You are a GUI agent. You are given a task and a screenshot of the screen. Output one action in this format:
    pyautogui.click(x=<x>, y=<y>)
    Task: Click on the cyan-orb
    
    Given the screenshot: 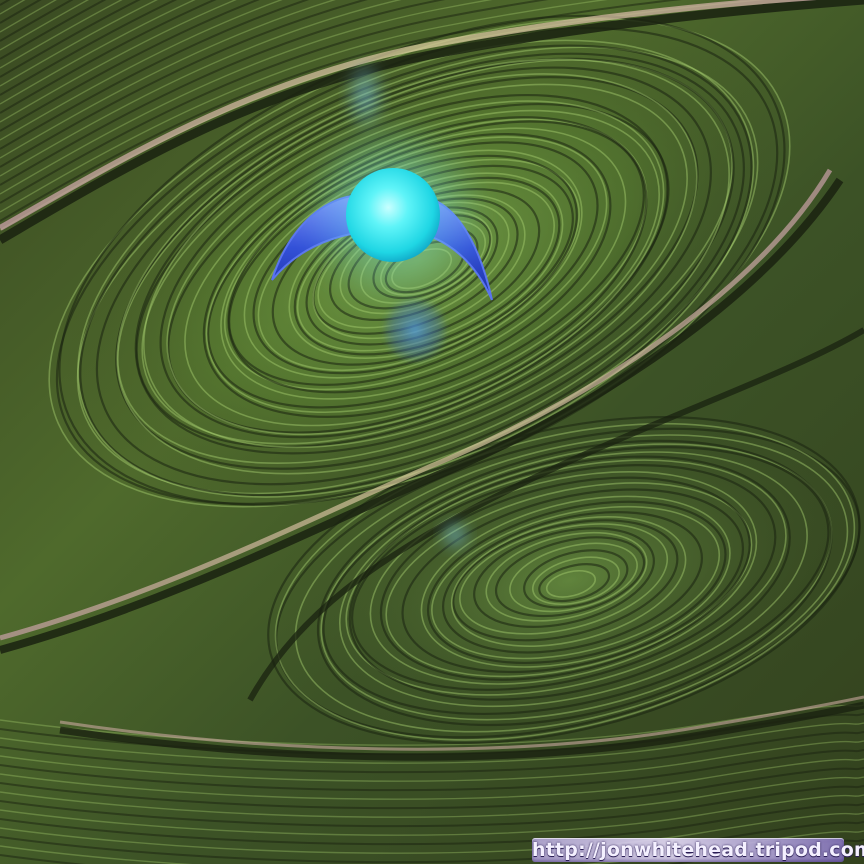 What is the action you would take?
    pyautogui.click(x=393, y=215)
    